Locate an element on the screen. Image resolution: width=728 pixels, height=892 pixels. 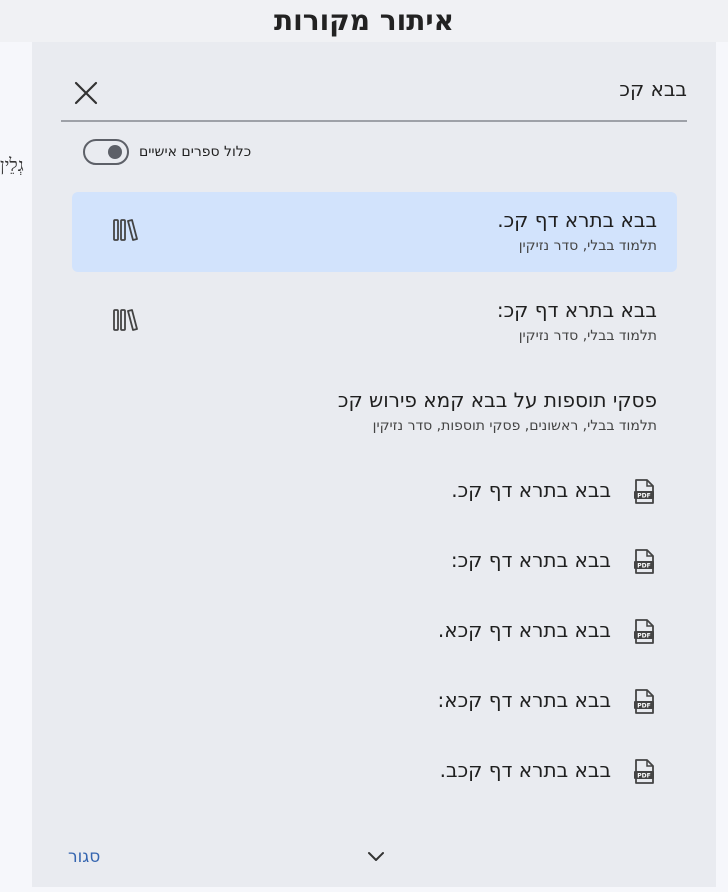
include-personal-books-label: כלול ספרים אישיים is located at coordinates (195, 152).